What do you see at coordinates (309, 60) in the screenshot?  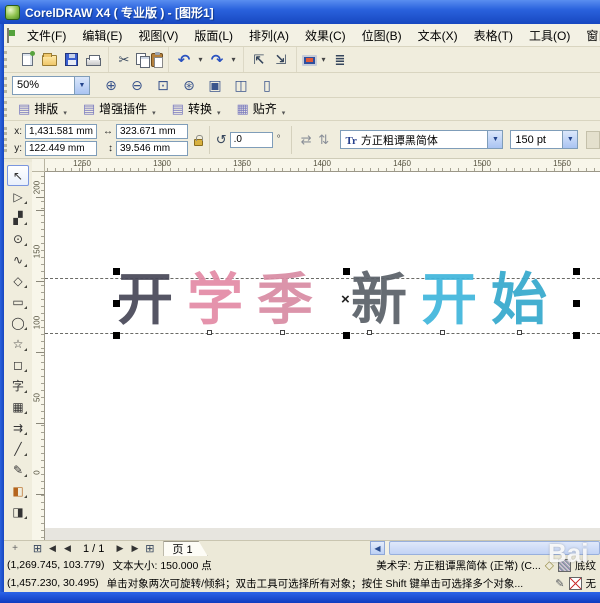 I see `application-launcher-button` at bounding box center [309, 60].